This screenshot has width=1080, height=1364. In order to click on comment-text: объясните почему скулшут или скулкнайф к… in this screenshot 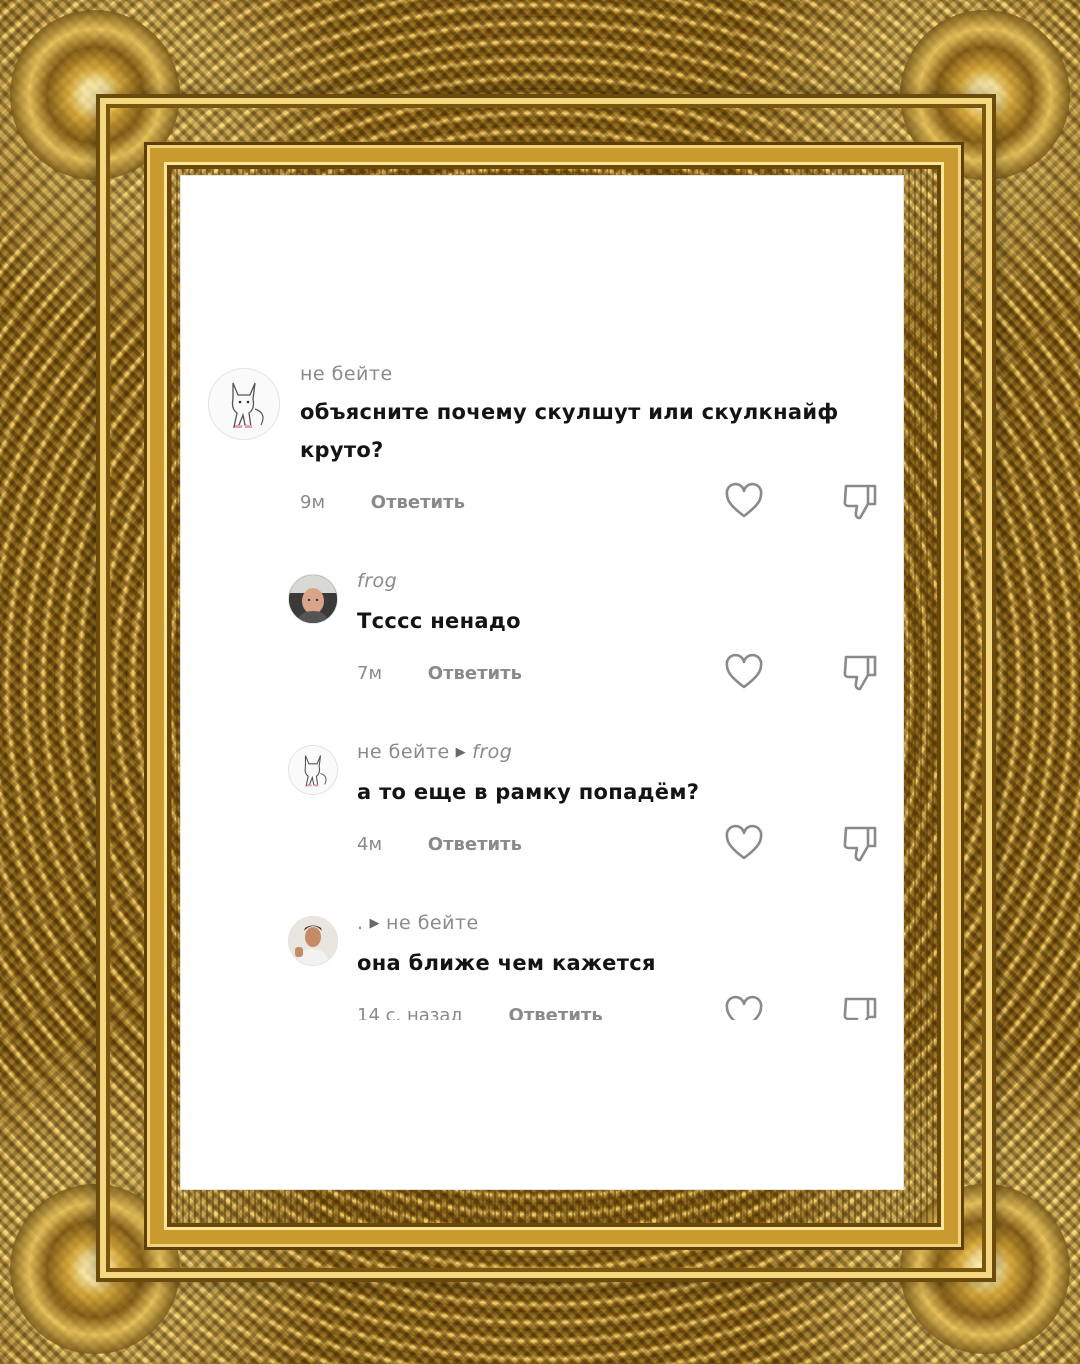, I will do `click(580, 431)`.